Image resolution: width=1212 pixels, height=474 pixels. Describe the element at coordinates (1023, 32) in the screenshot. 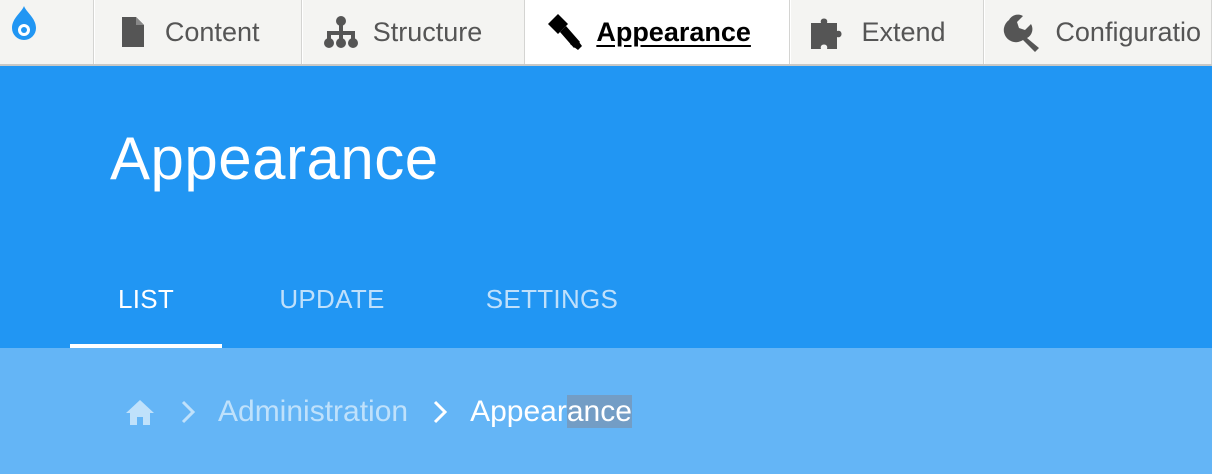

I see `wrench-icon` at that location.